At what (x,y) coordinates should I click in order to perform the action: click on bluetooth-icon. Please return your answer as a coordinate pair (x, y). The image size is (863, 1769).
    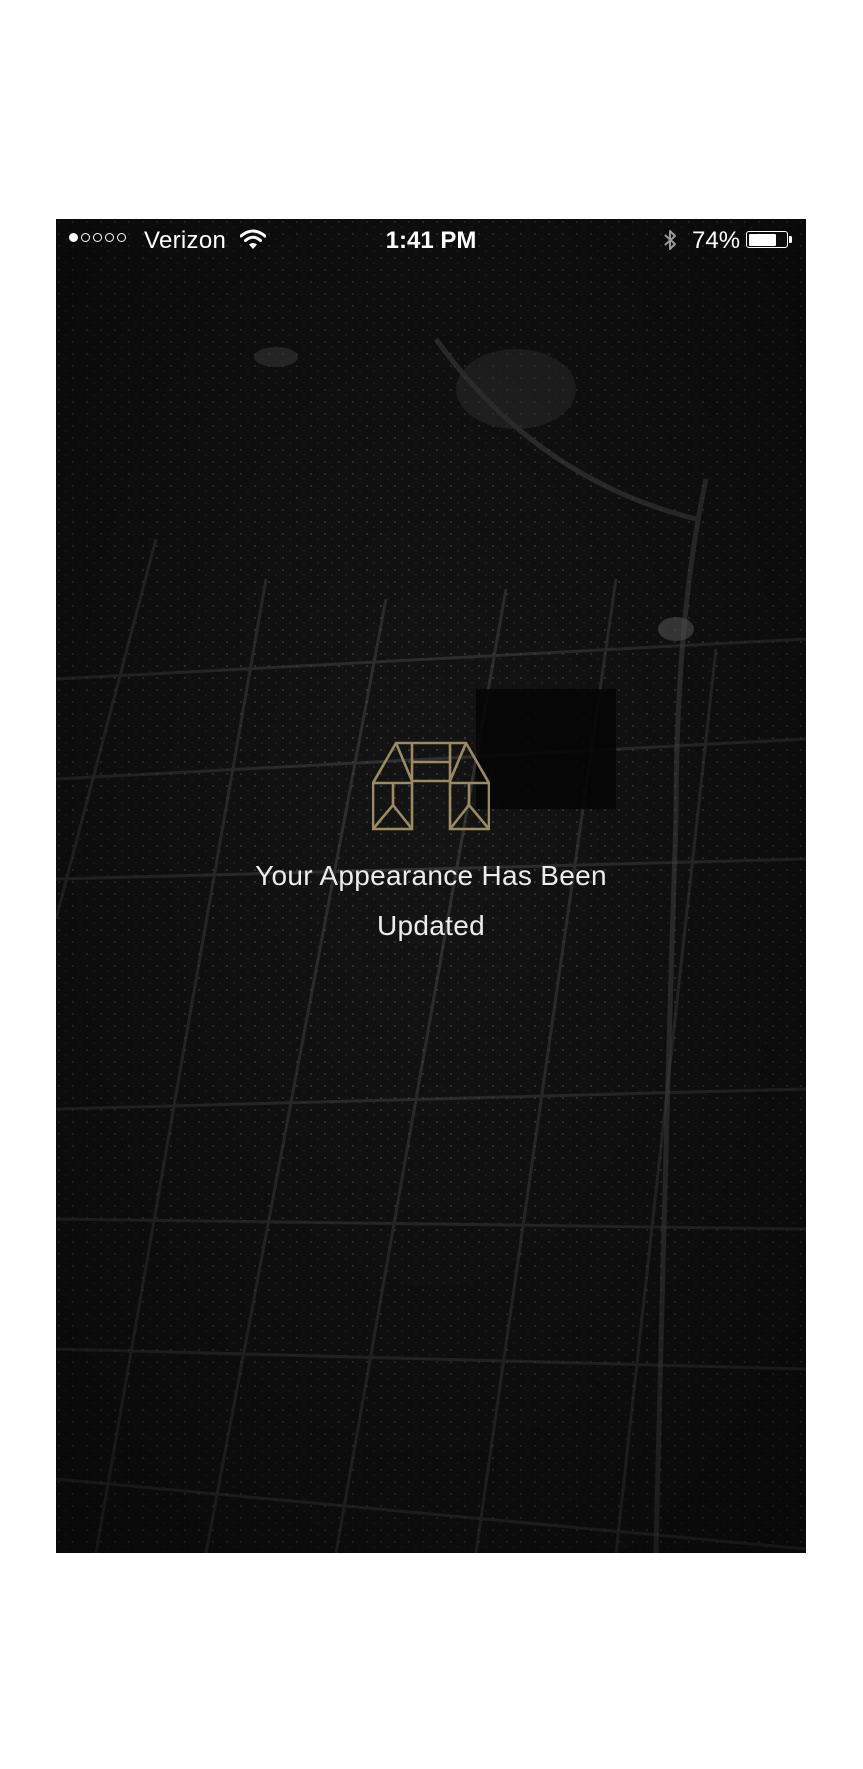
    Looking at the image, I should click on (670, 243).